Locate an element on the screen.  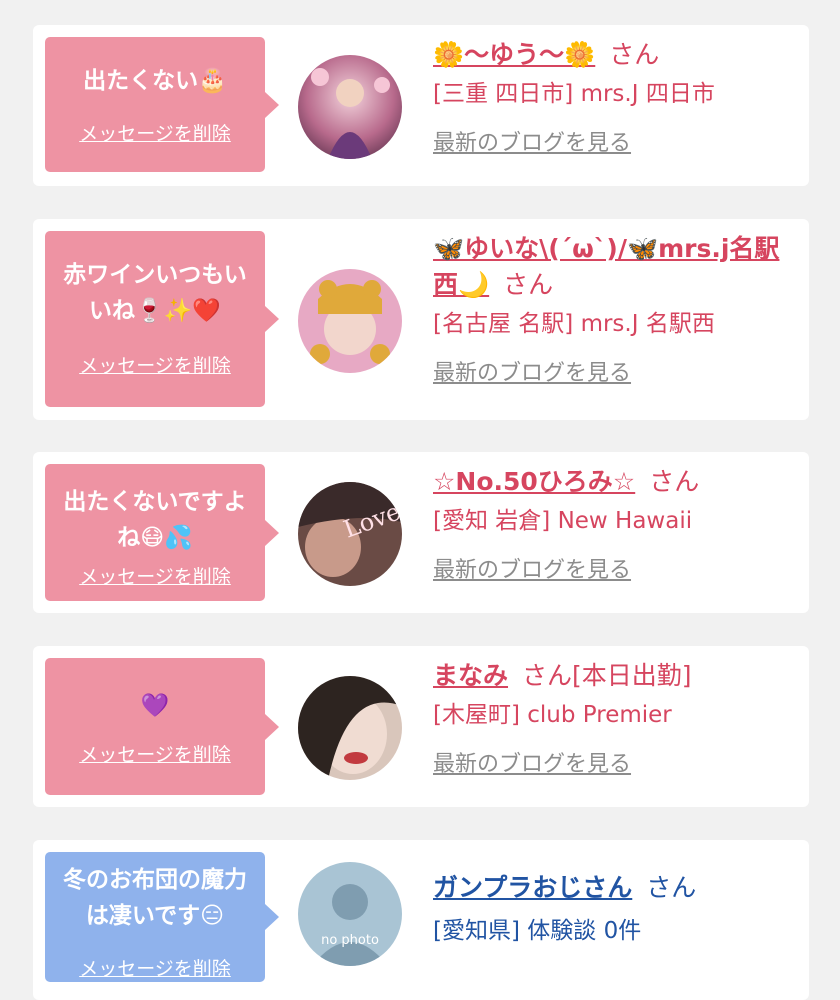
location-text: [三重 四日市] mrs.J 四日市 is located at coordinates (574, 94).